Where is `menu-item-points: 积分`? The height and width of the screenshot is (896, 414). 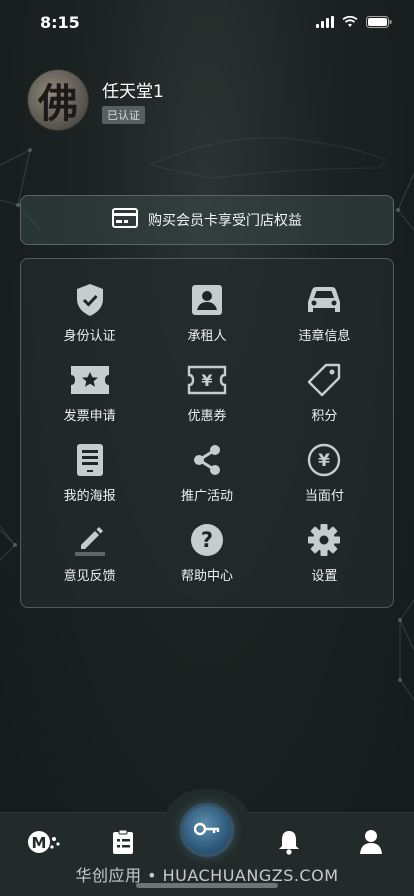
menu-item-points: 积分 is located at coordinates (324, 401).